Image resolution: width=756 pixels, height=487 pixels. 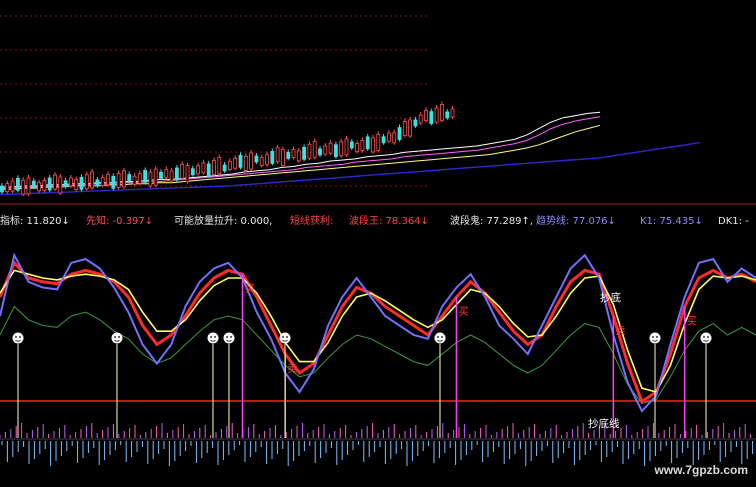 I want to click on indicator-header-value: 趋势线: 77.076↓, so click(x=576, y=220).